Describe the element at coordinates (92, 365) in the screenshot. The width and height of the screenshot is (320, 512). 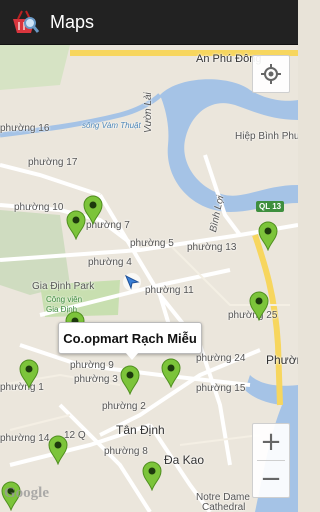
I see `map-label: phường 9` at that location.